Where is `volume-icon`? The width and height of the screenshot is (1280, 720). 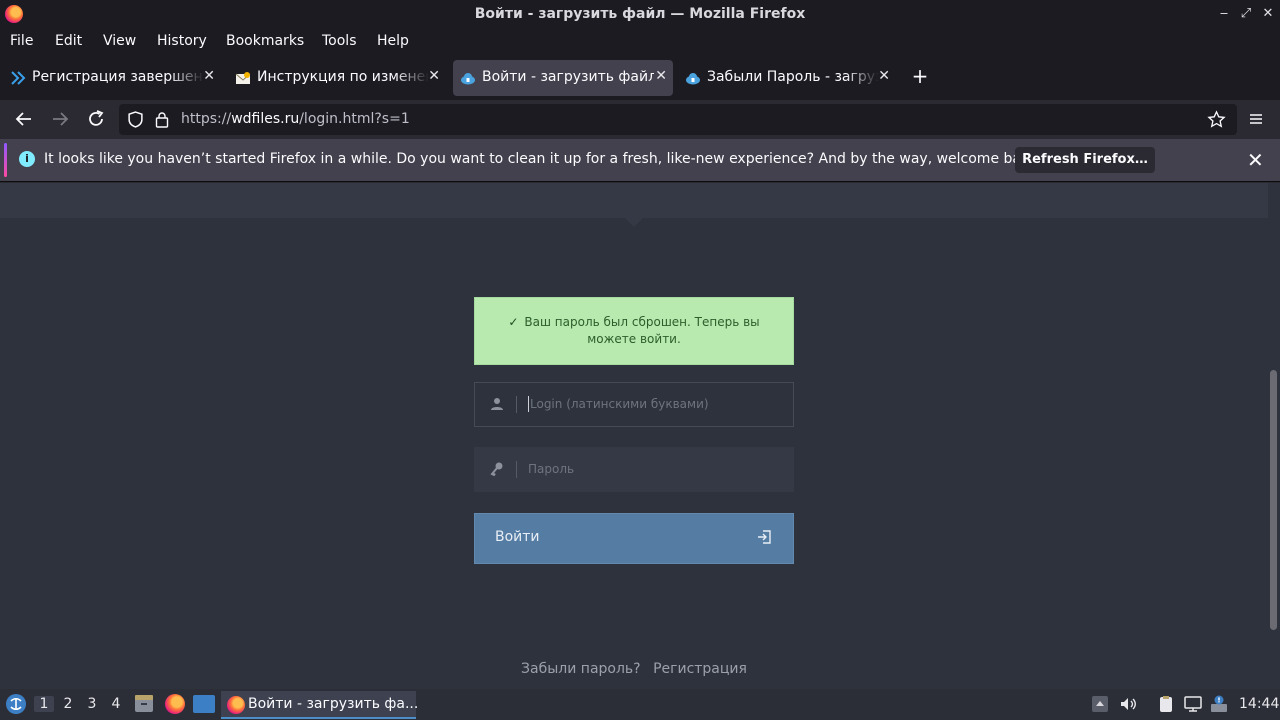
volume-icon is located at coordinates (1128, 704).